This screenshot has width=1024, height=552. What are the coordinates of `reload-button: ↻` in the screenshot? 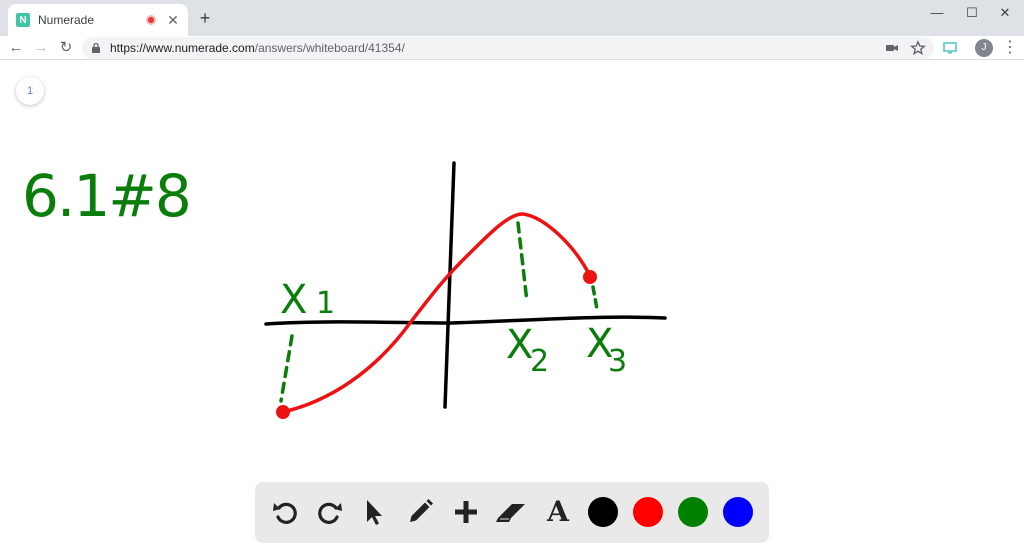 It's located at (66, 48).